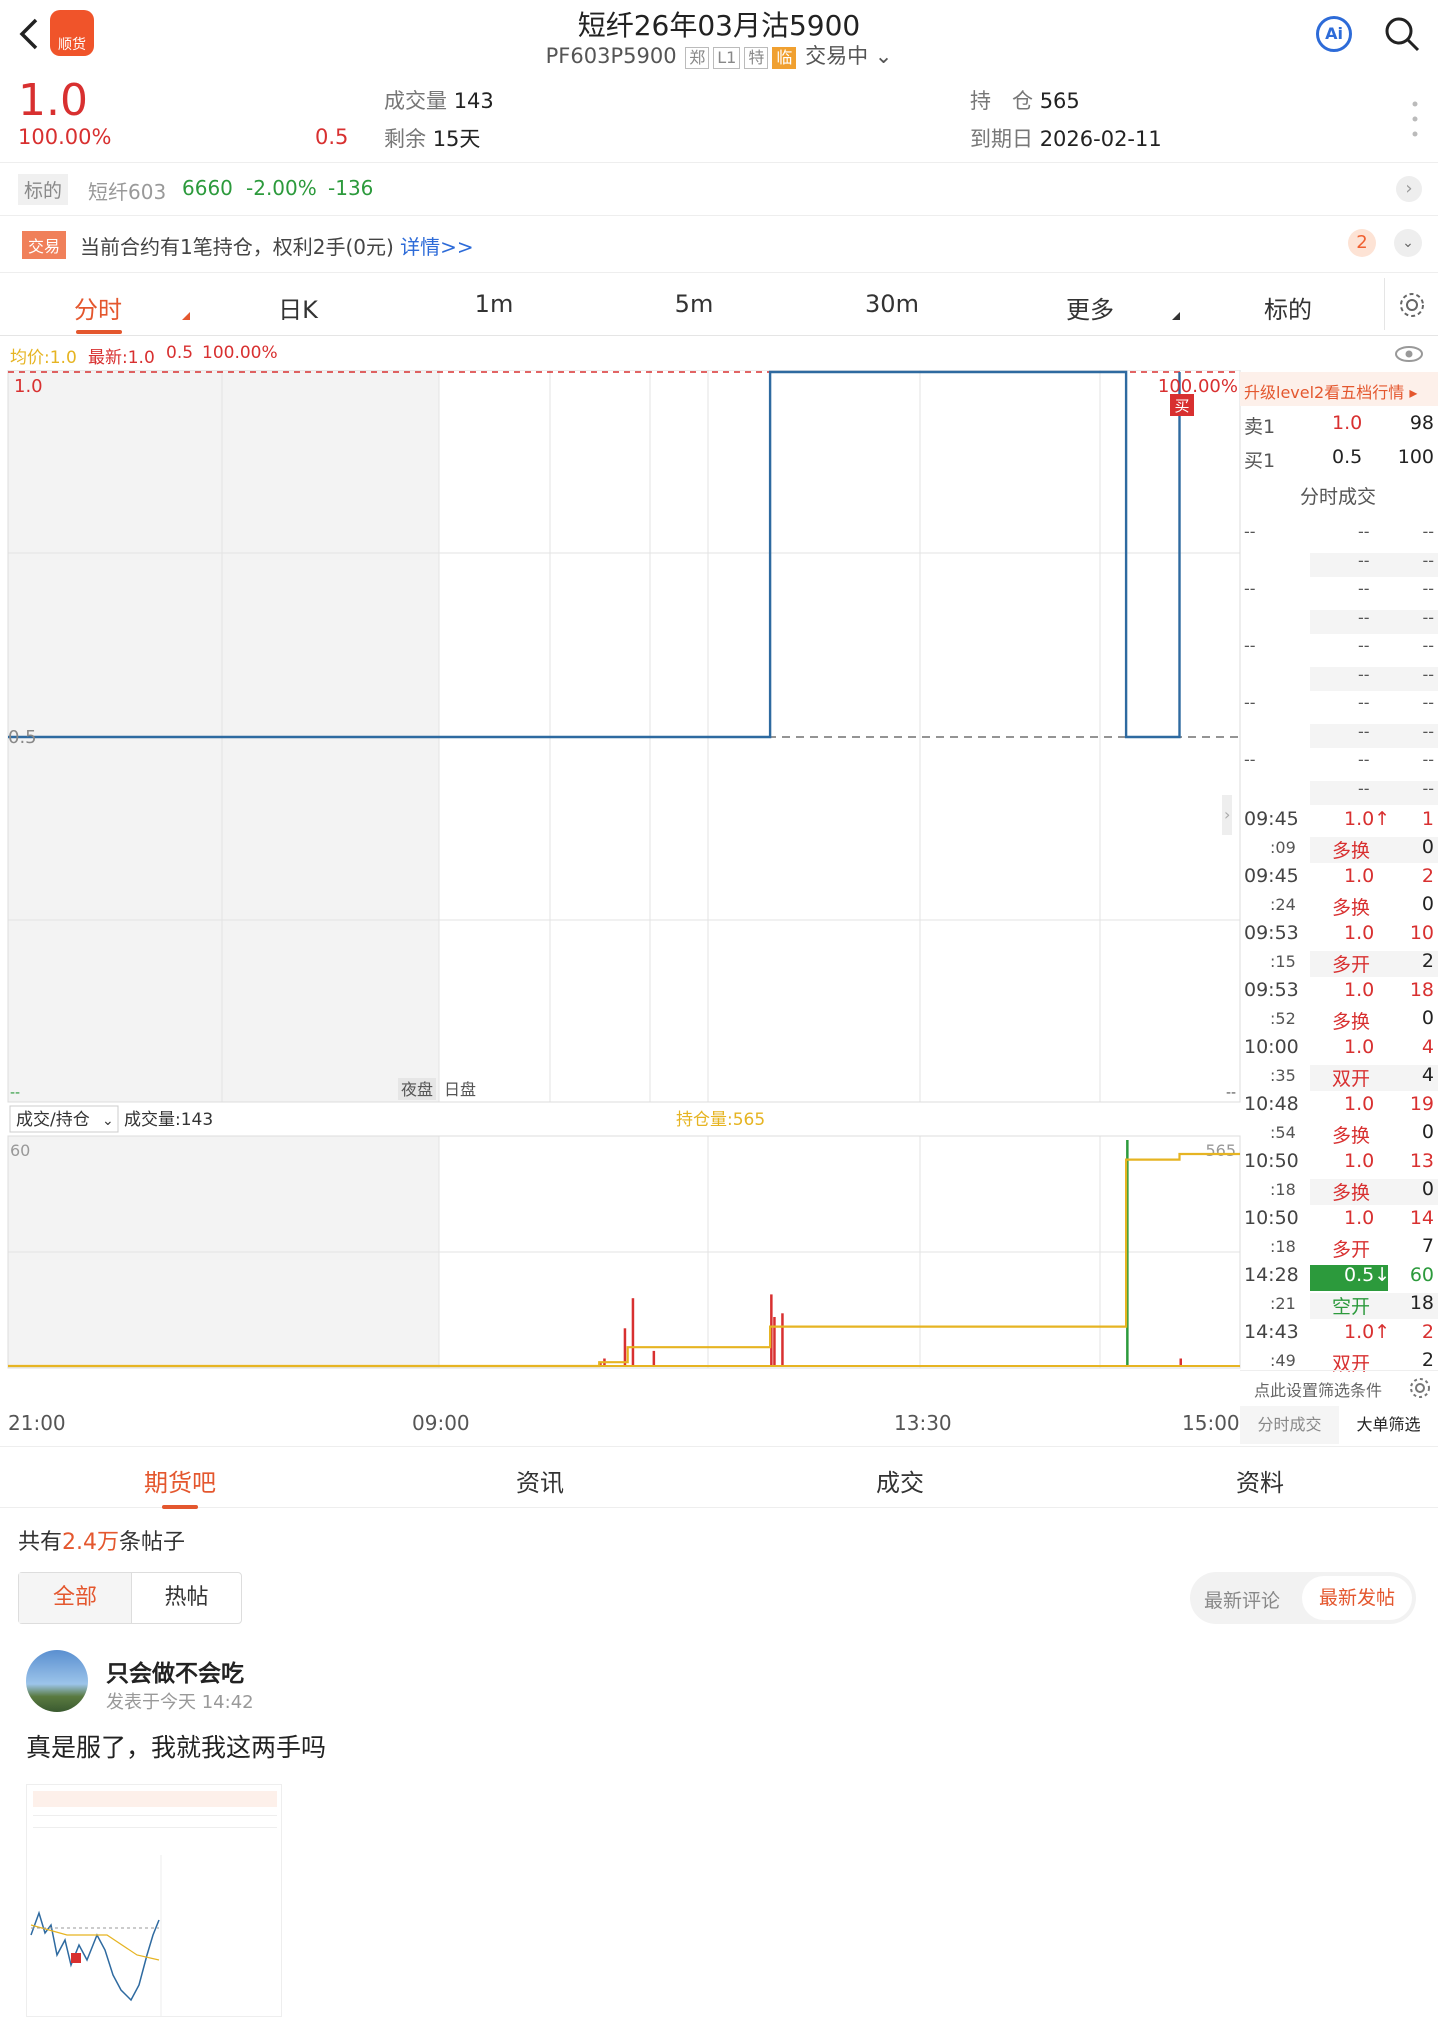 The height and width of the screenshot is (2017, 1438). Describe the element at coordinates (1421, 933) in the screenshot. I see `tick-volume: 10` at that location.